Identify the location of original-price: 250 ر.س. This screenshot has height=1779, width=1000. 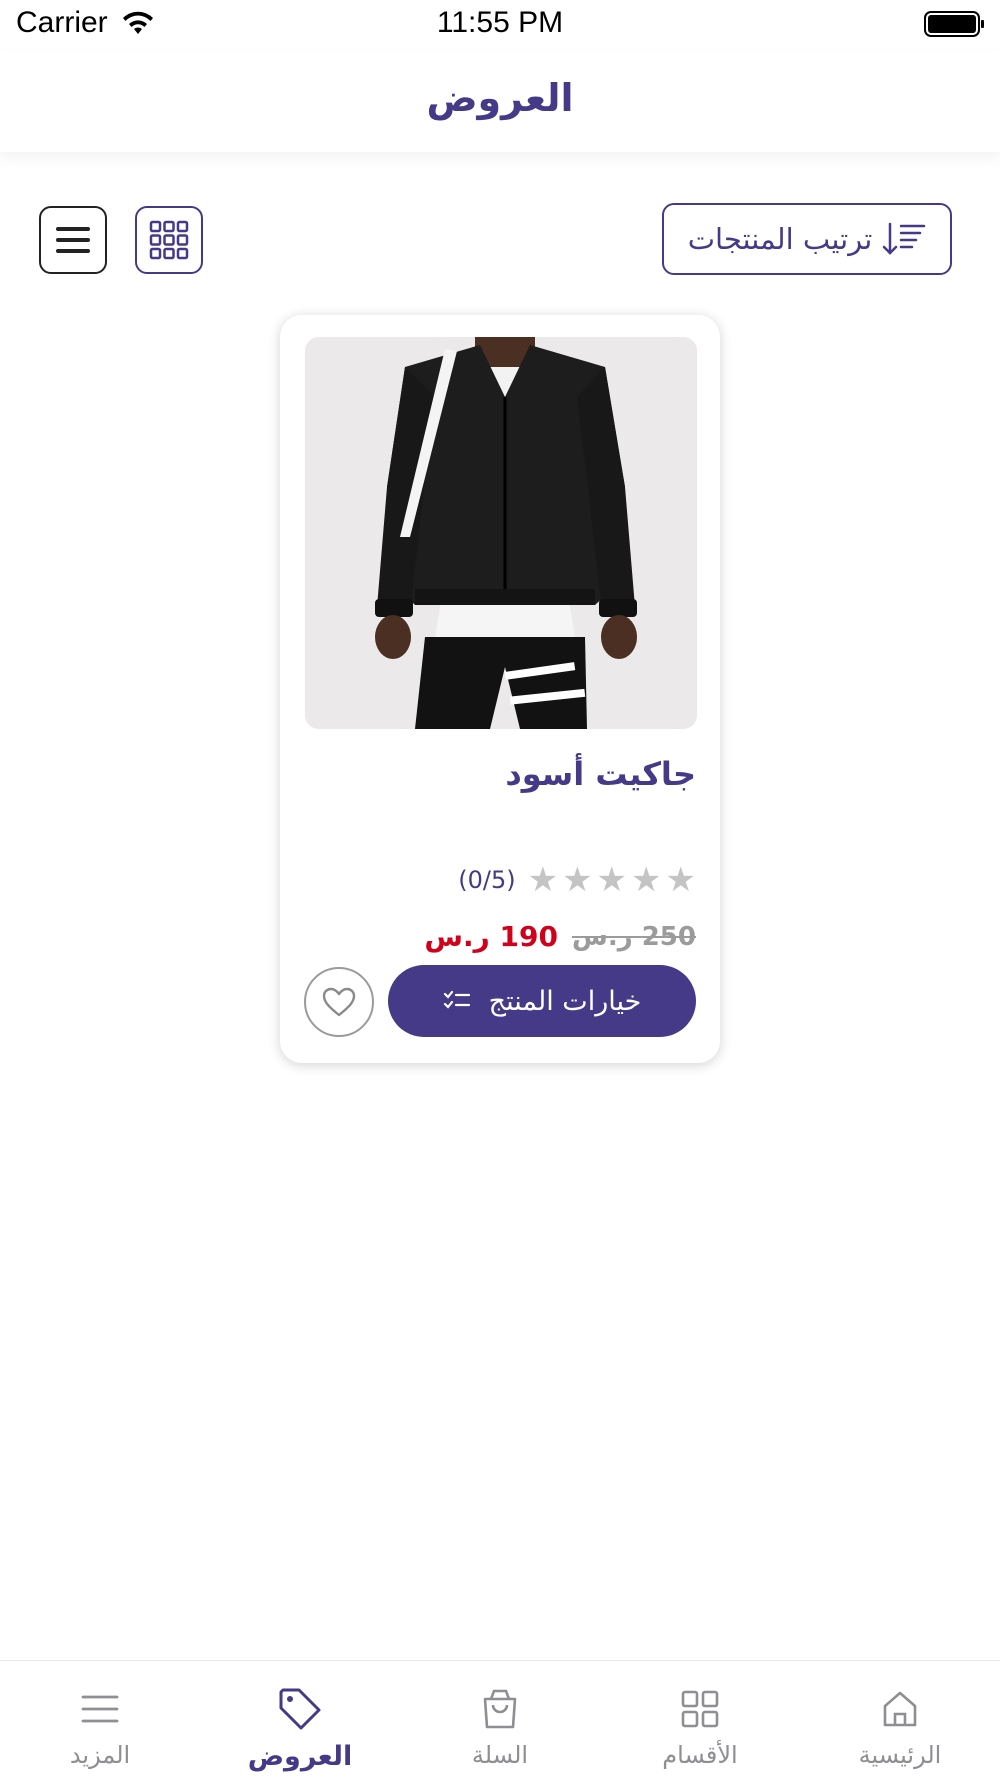
(633, 936).